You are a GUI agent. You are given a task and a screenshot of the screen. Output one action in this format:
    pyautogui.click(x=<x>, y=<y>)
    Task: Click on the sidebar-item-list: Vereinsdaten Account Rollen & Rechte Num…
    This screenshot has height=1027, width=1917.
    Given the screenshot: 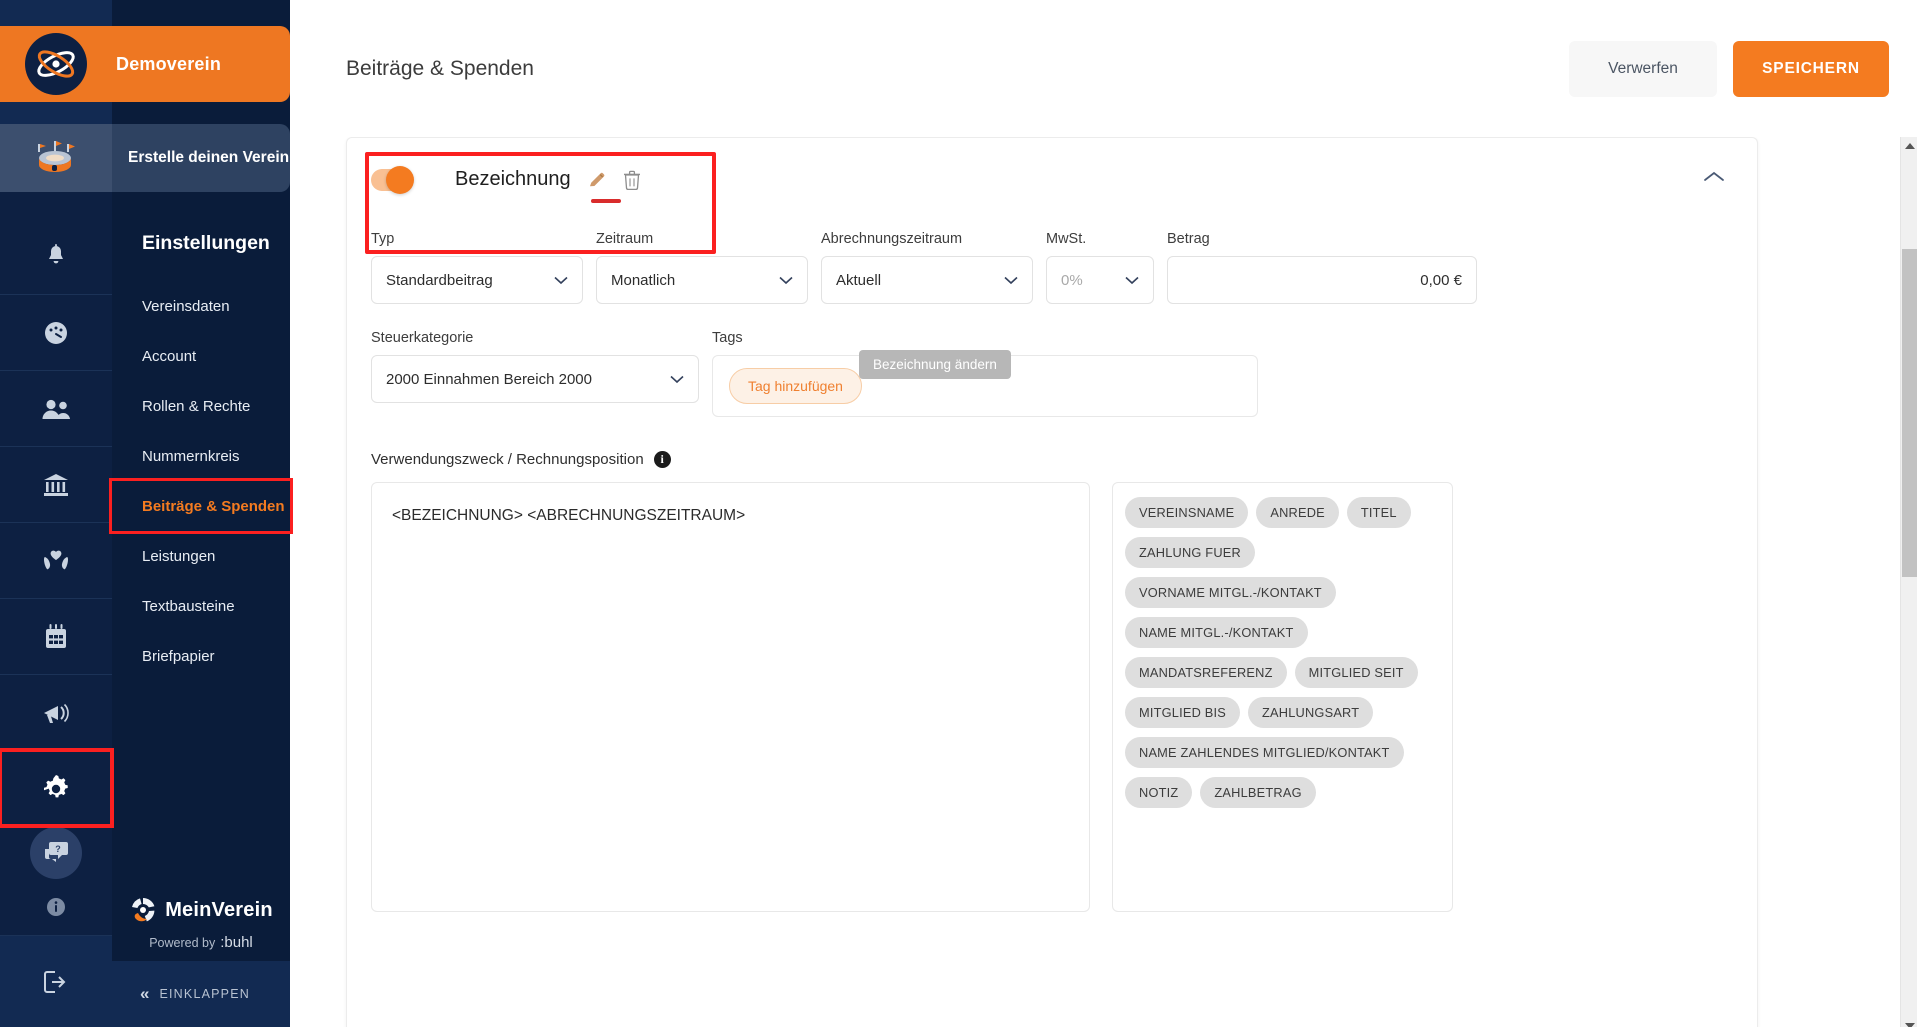 What is the action you would take?
    pyautogui.click(x=201, y=481)
    